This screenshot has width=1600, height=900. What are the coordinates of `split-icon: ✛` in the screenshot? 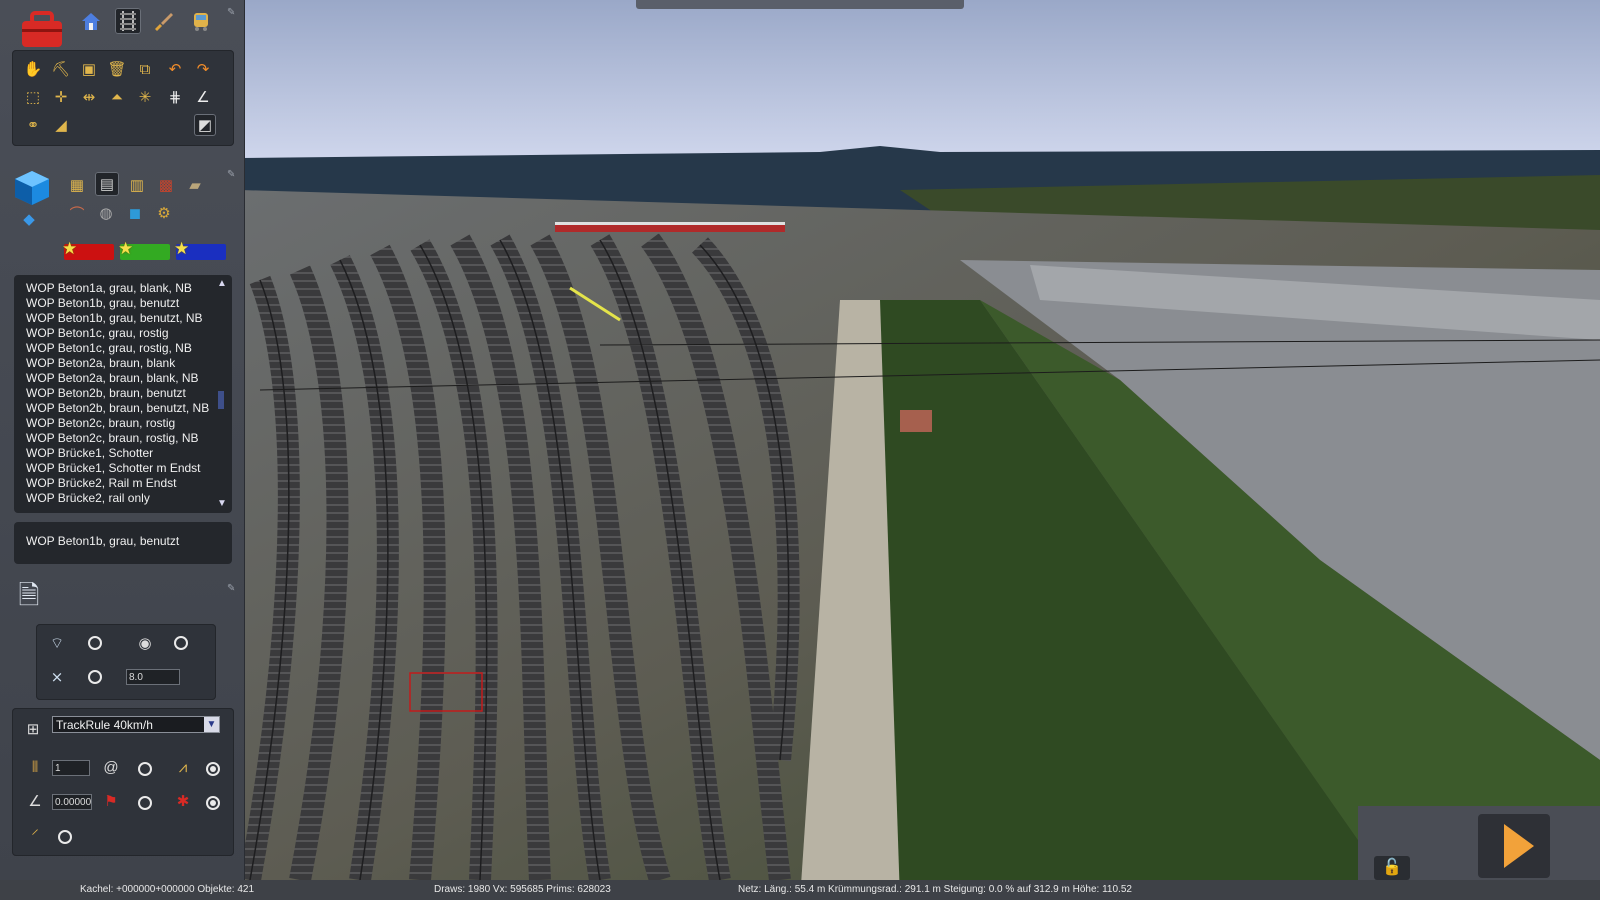 It's located at (61, 97).